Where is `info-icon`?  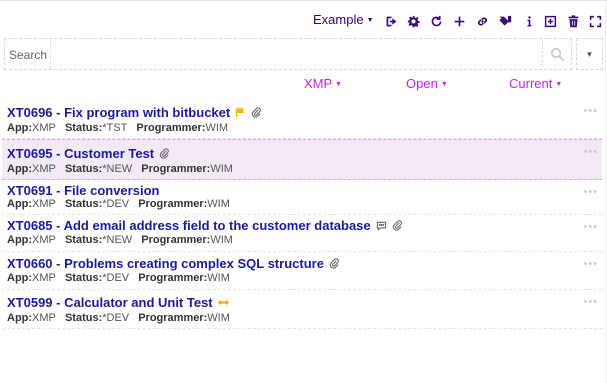 info-icon is located at coordinates (529, 21).